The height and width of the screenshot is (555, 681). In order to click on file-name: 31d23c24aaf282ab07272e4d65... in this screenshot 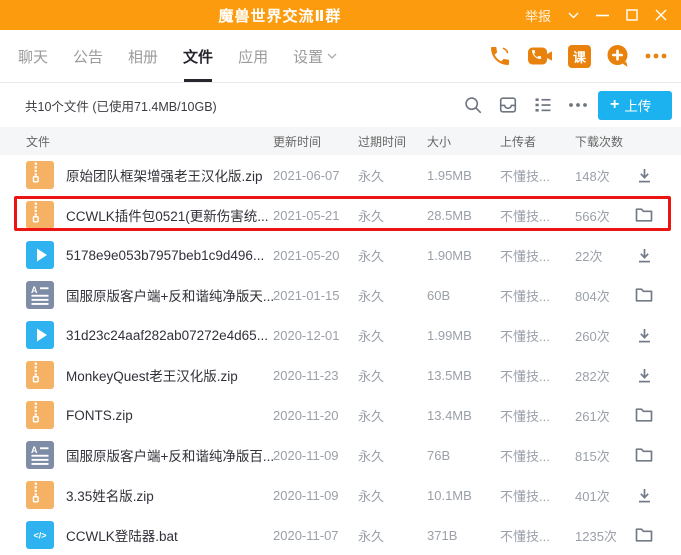, I will do `click(169, 335)`.